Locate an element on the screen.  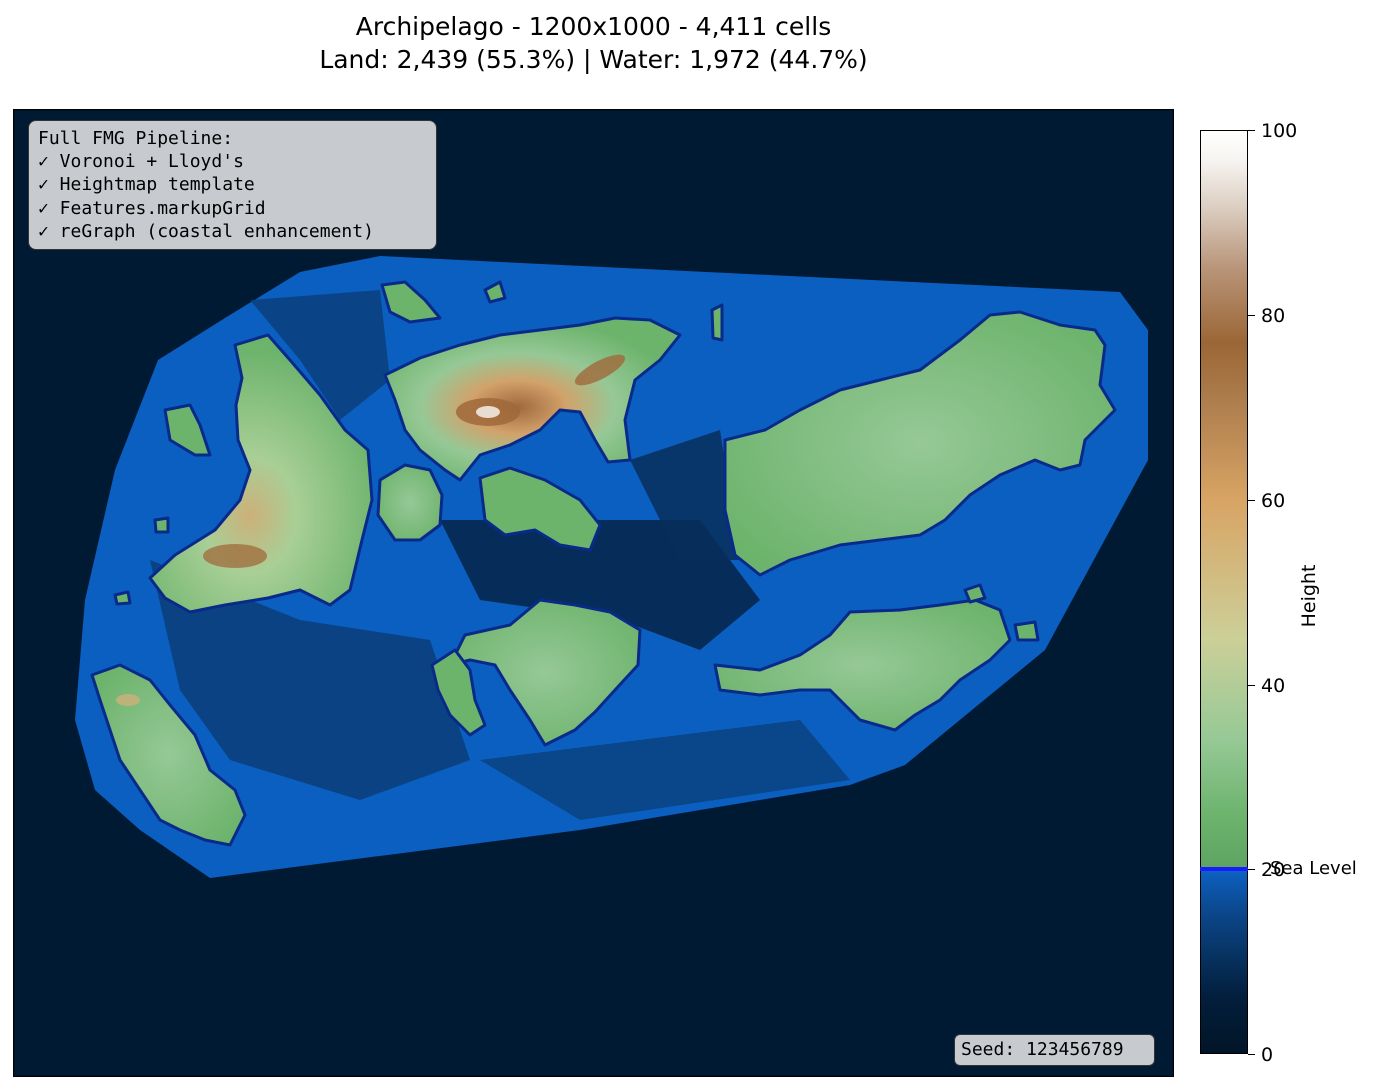
height-colorbar is located at coordinates (1224, 592).